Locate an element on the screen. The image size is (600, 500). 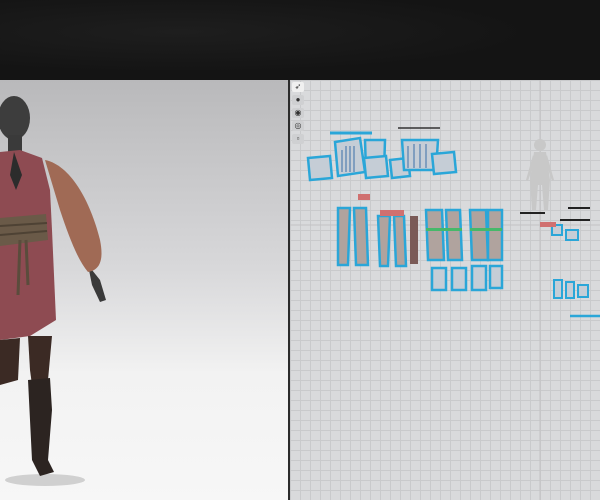
pattern-pieces-tunic is located at coordinates (420, 237).